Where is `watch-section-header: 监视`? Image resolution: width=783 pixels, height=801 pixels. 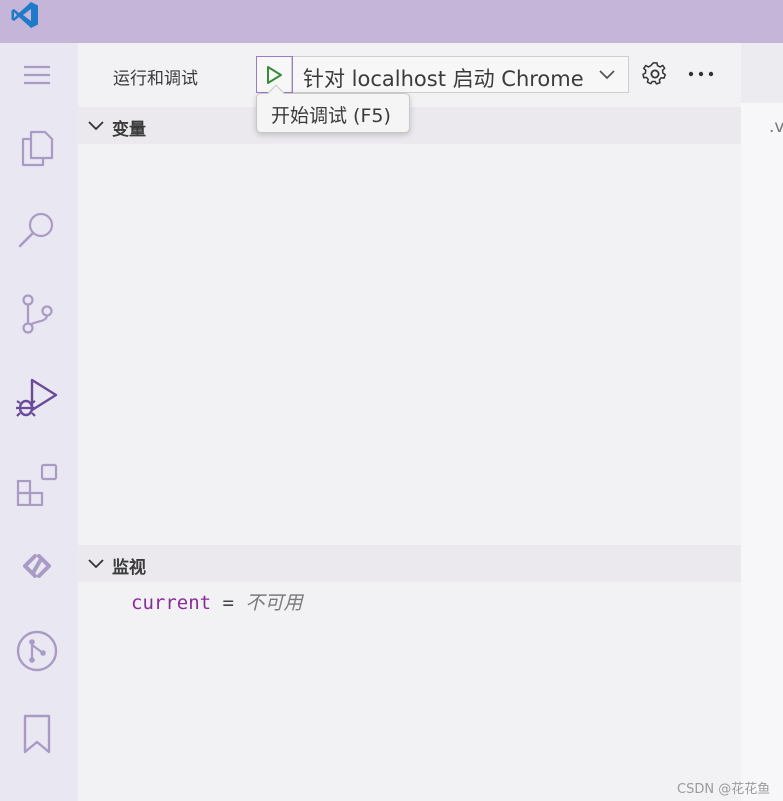
watch-section-header: 监视 is located at coordinates (409, 563).